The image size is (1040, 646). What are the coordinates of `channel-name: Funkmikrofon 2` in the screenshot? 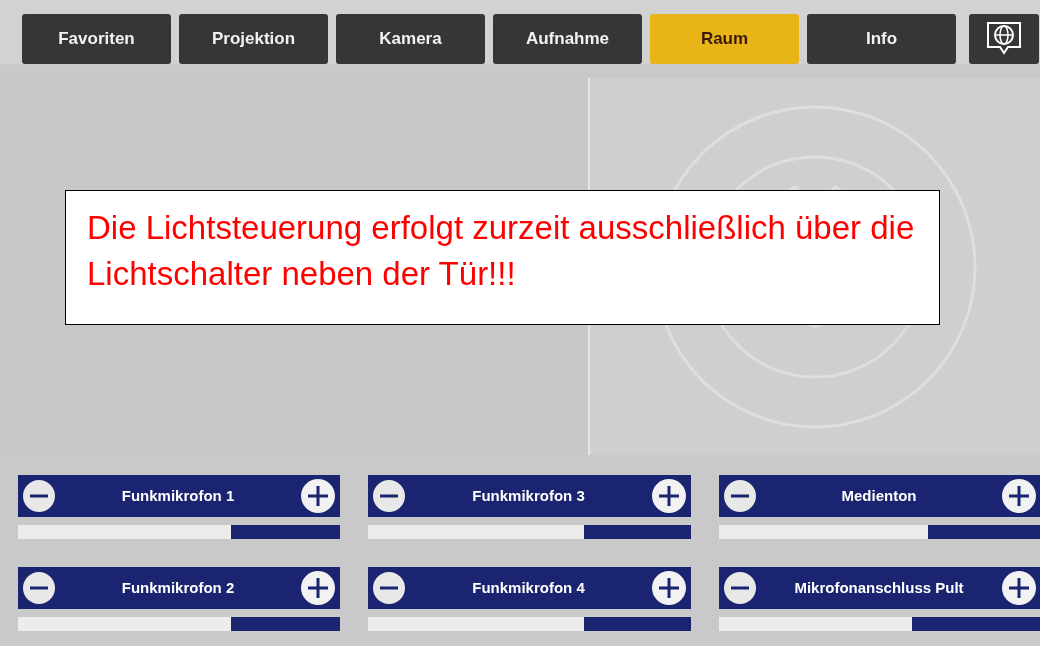 It's located at (178, 587).